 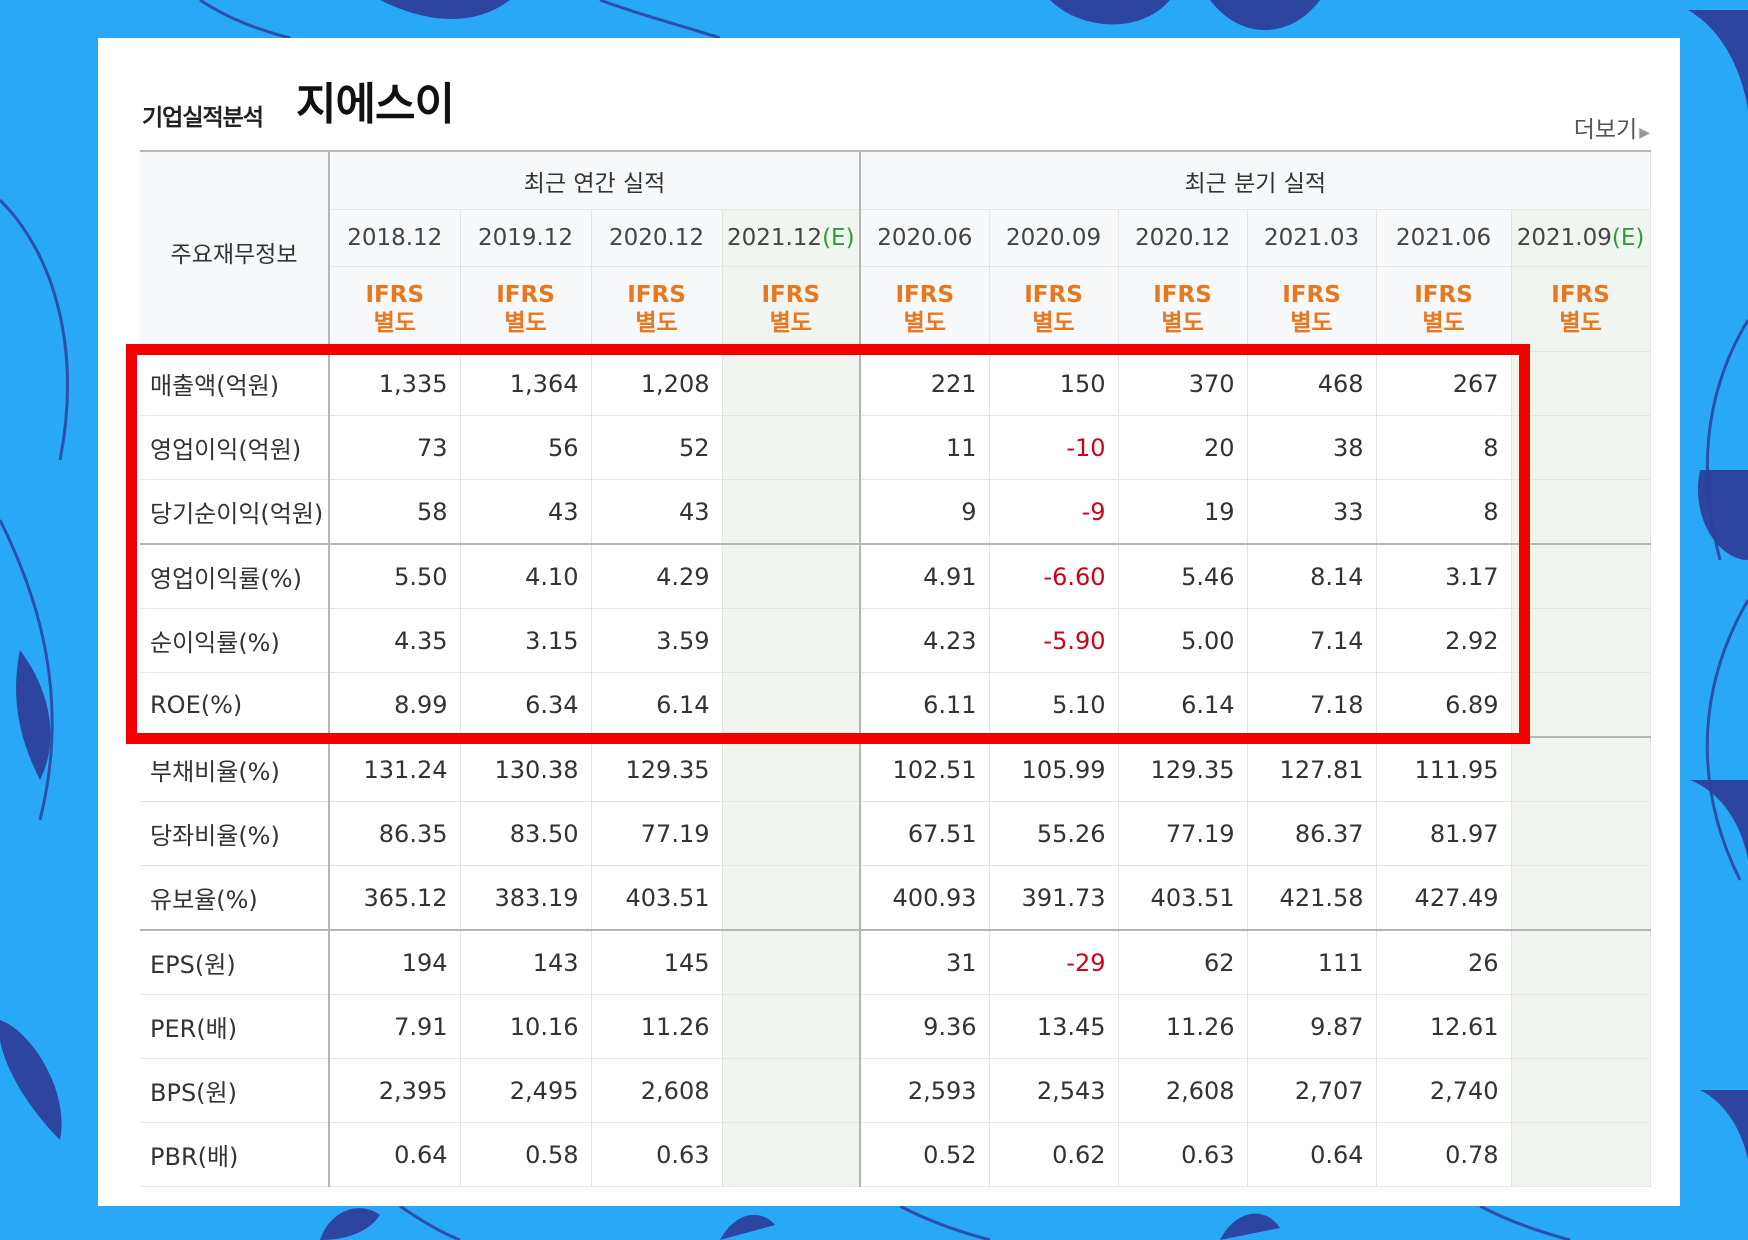 I want to click on value-cell: 26, so click(x=1444, y=962).